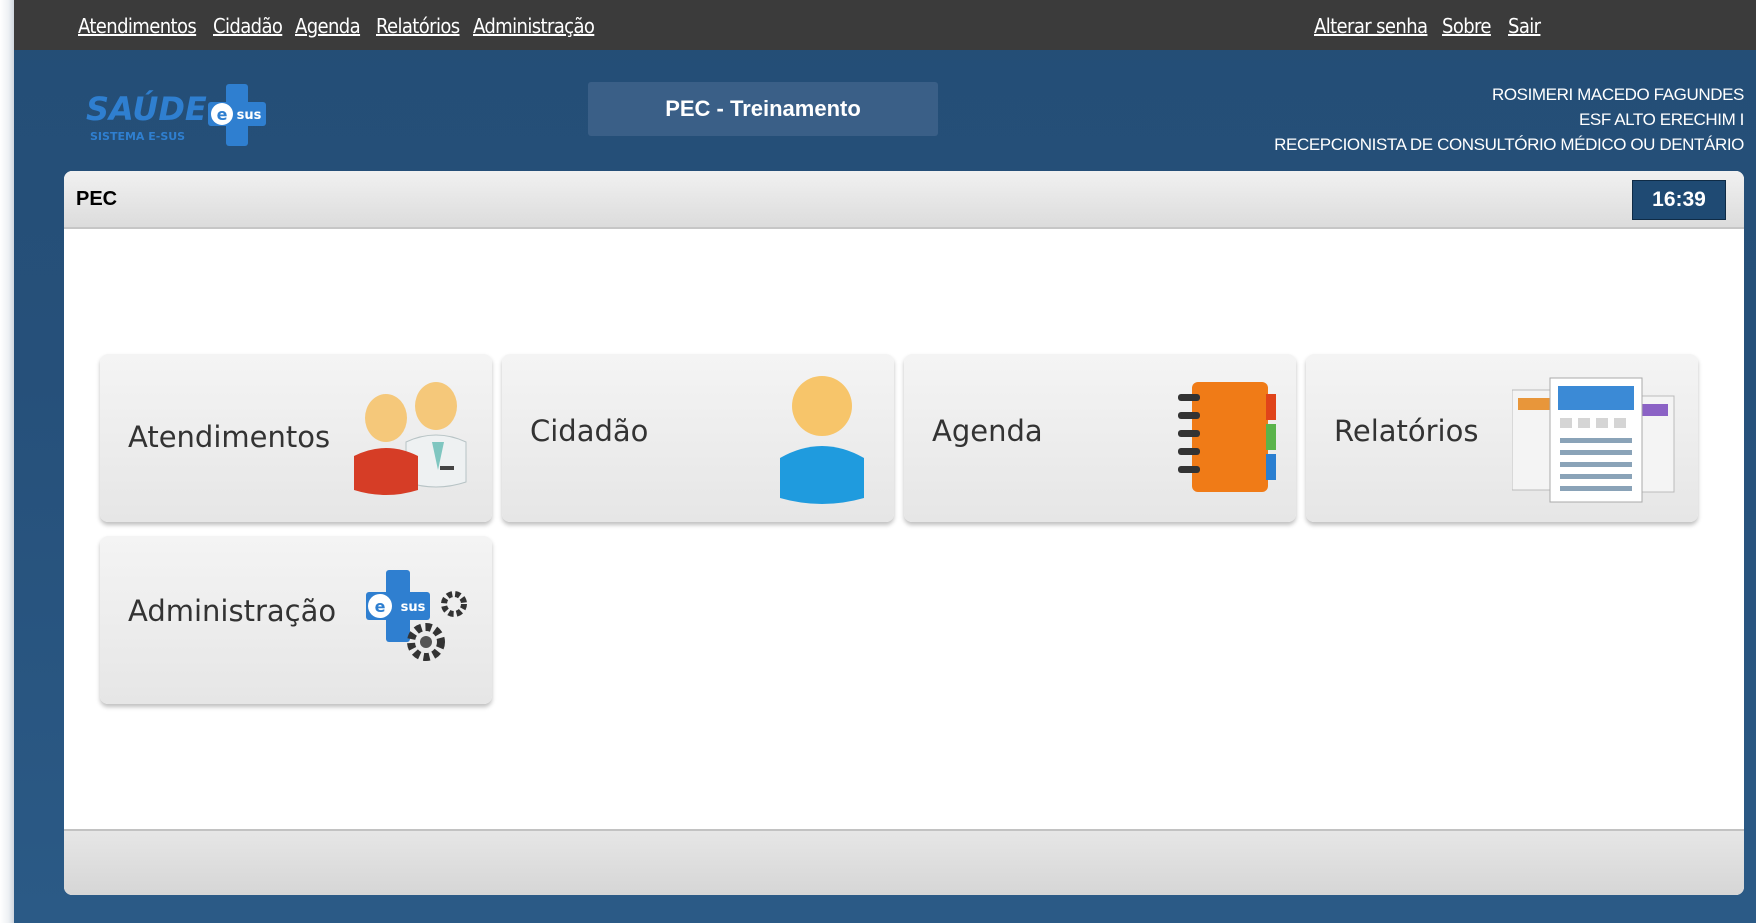  I want to click on tile-relatorios: Relatórios, so click(1502, 438).